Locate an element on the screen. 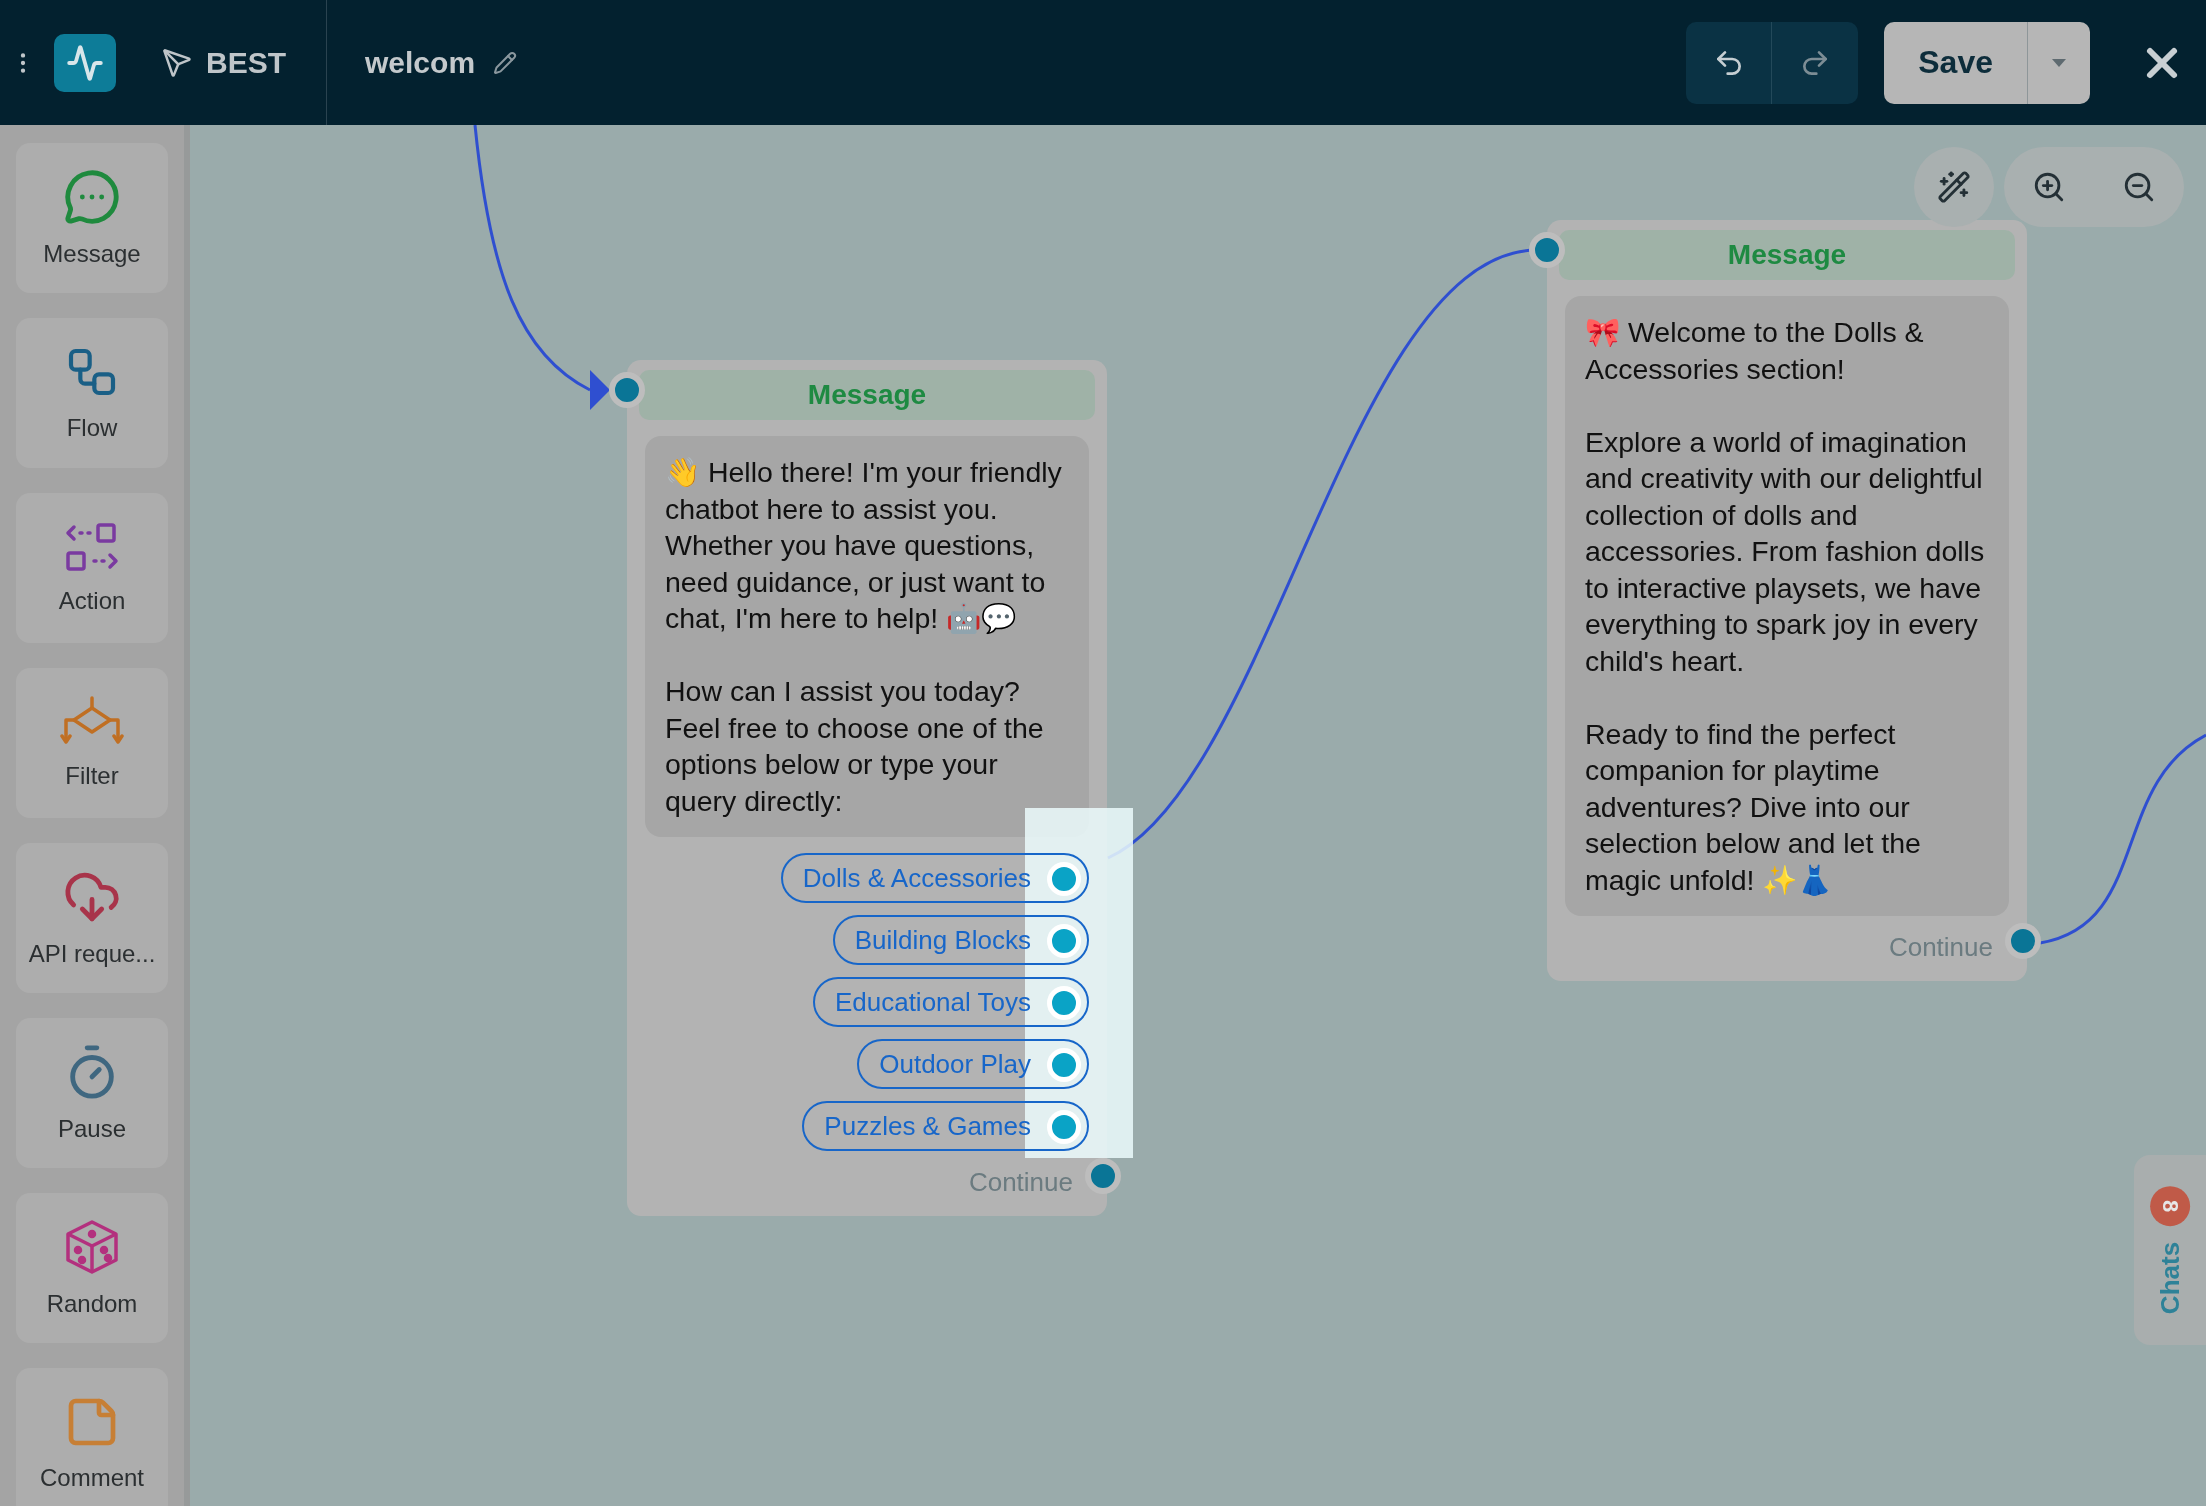  arrow-head-icon is located at coordinates (600, 390).